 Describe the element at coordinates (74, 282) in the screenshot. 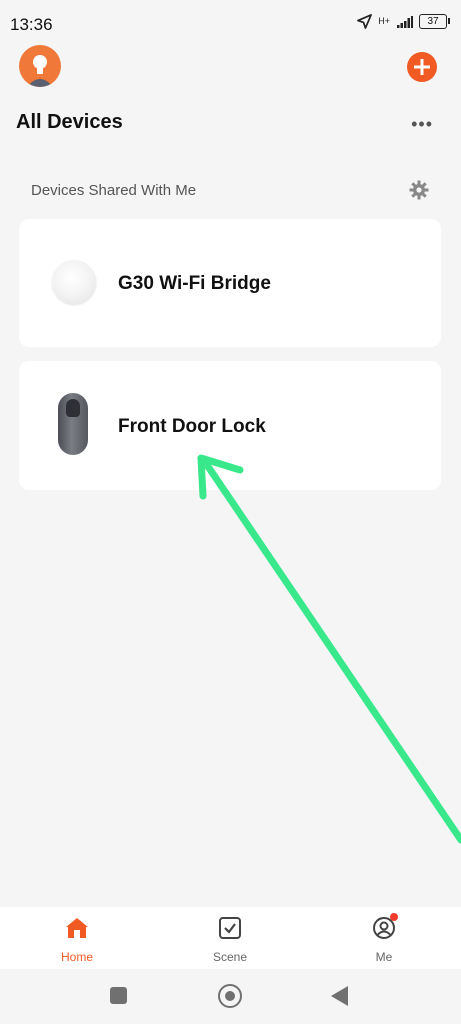

I see `wifi-bridge-image` at that location.